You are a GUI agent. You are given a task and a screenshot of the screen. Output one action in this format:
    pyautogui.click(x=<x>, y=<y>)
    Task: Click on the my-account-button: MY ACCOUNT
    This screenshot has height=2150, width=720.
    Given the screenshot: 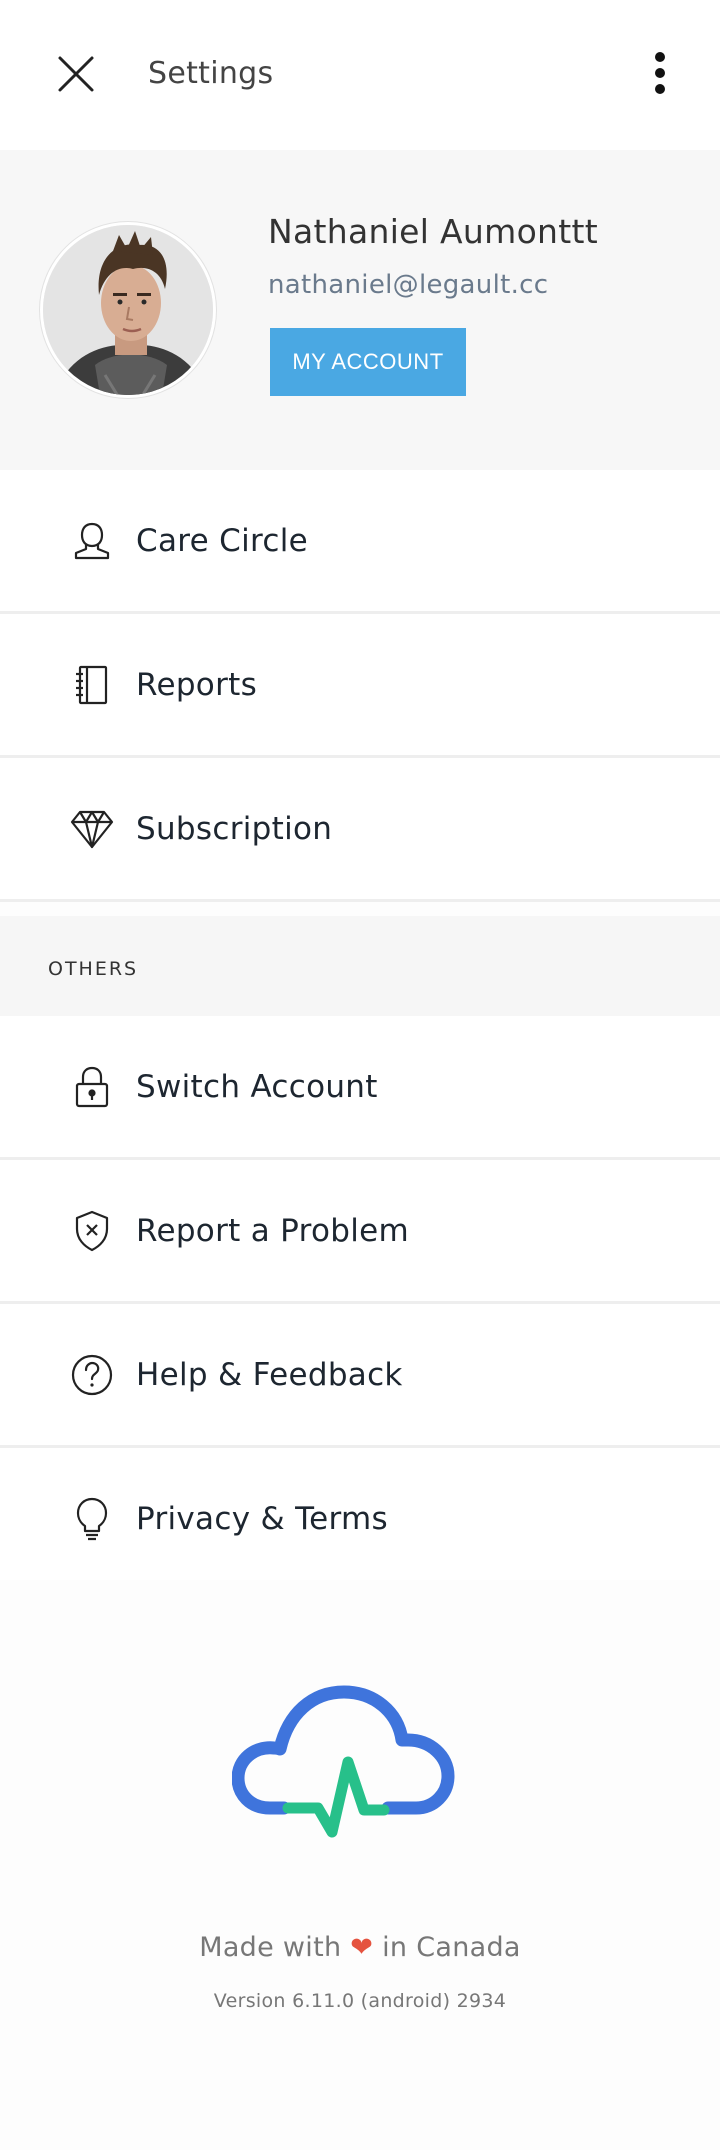 What is the action you would take?
    pyautogui.click(x=368, y=362)
    